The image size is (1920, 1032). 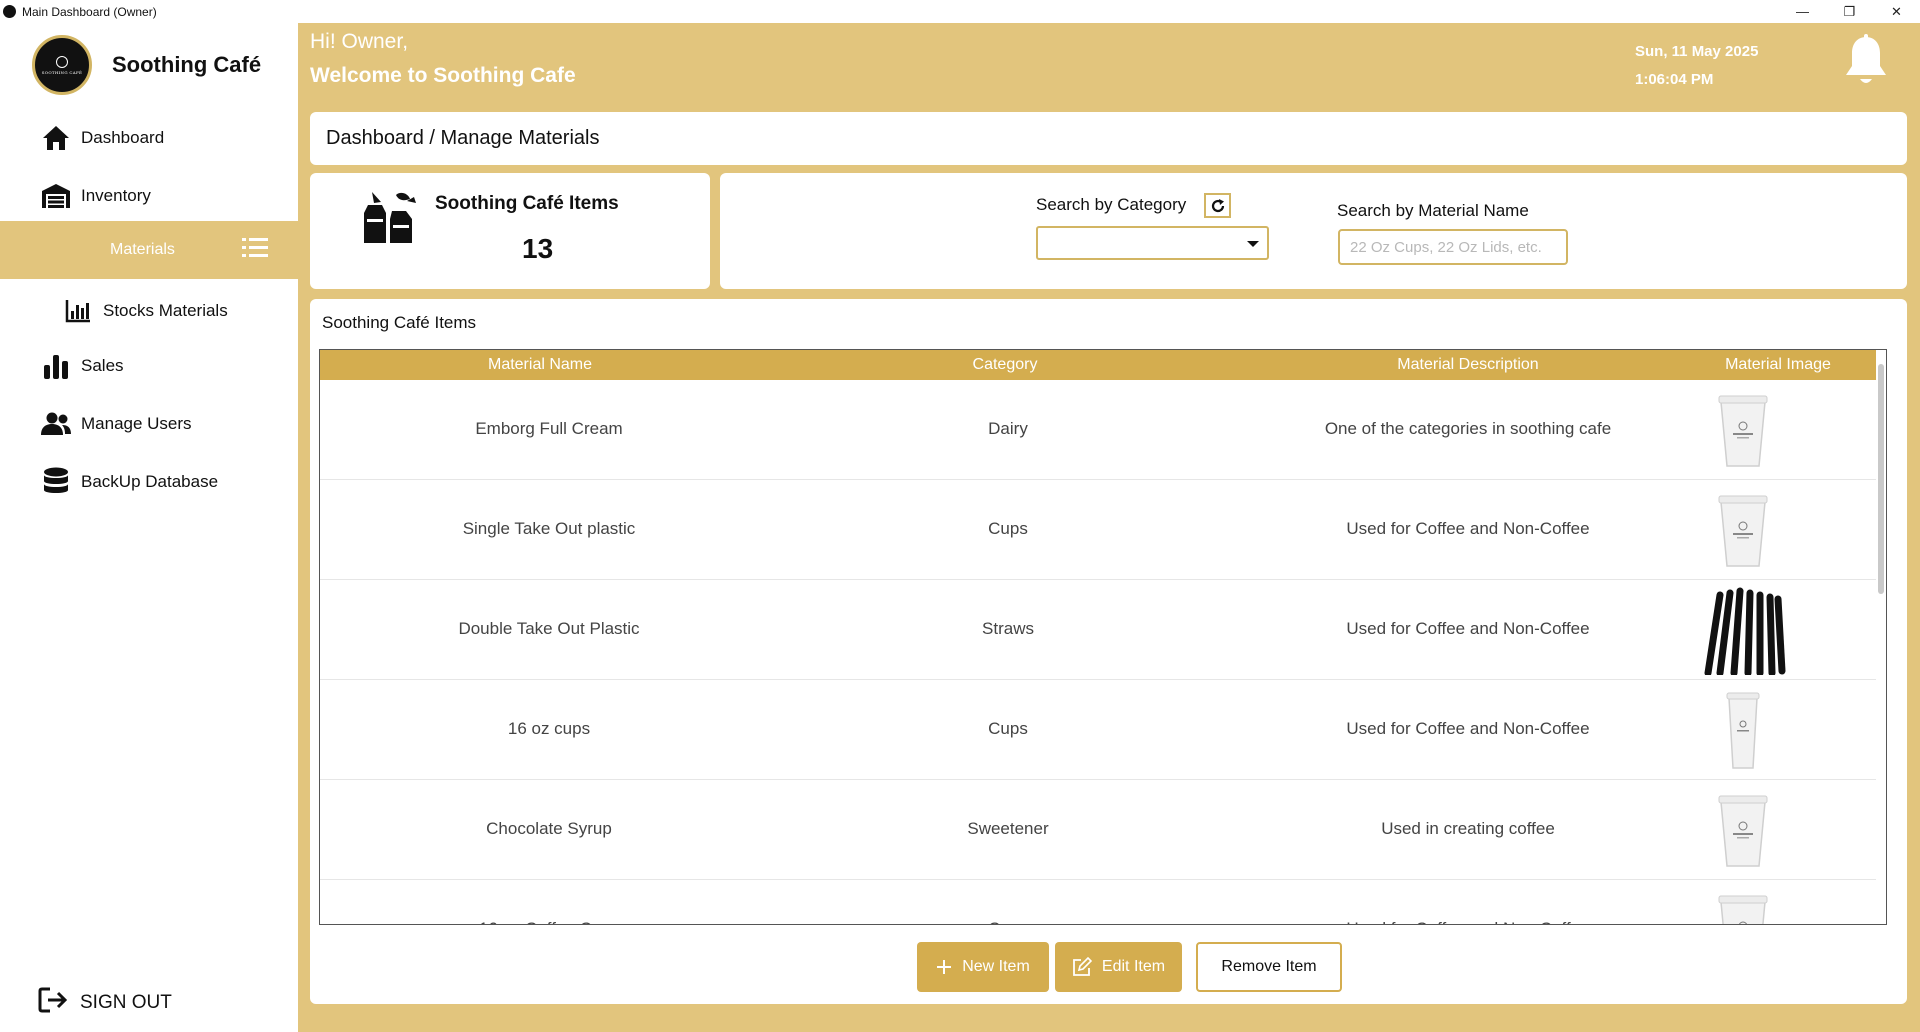 I want to click on category-cell: Dairy, so click(x=1008, y=428).